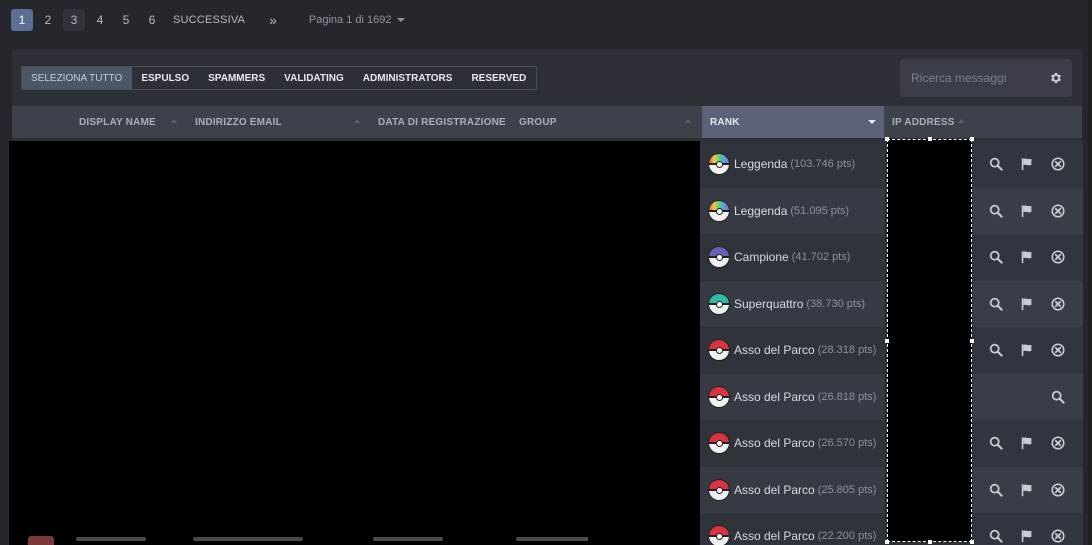 The width and height of the screenshot is (1092, 545). What do you see at coordinates (74, 20) in the screenshot?
I see `page-3-button: 3` at bounding box center [74, 20].